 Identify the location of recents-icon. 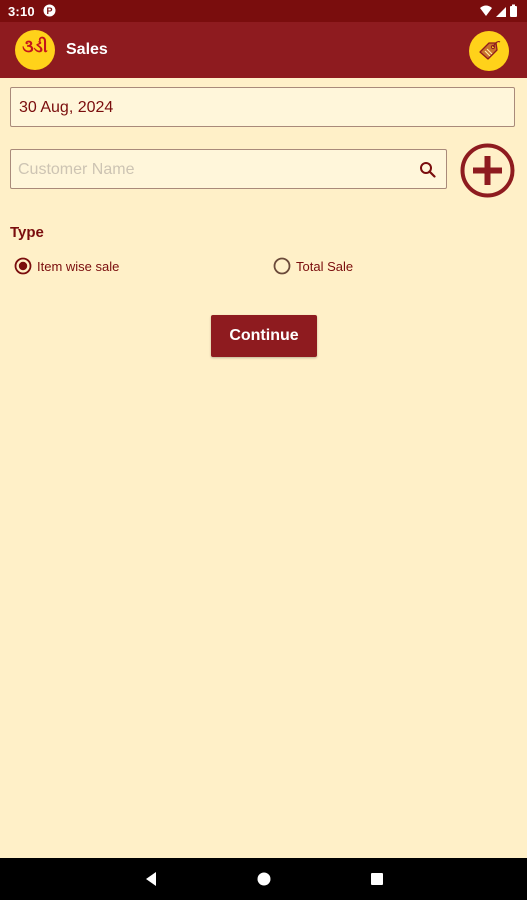
(377, 879).